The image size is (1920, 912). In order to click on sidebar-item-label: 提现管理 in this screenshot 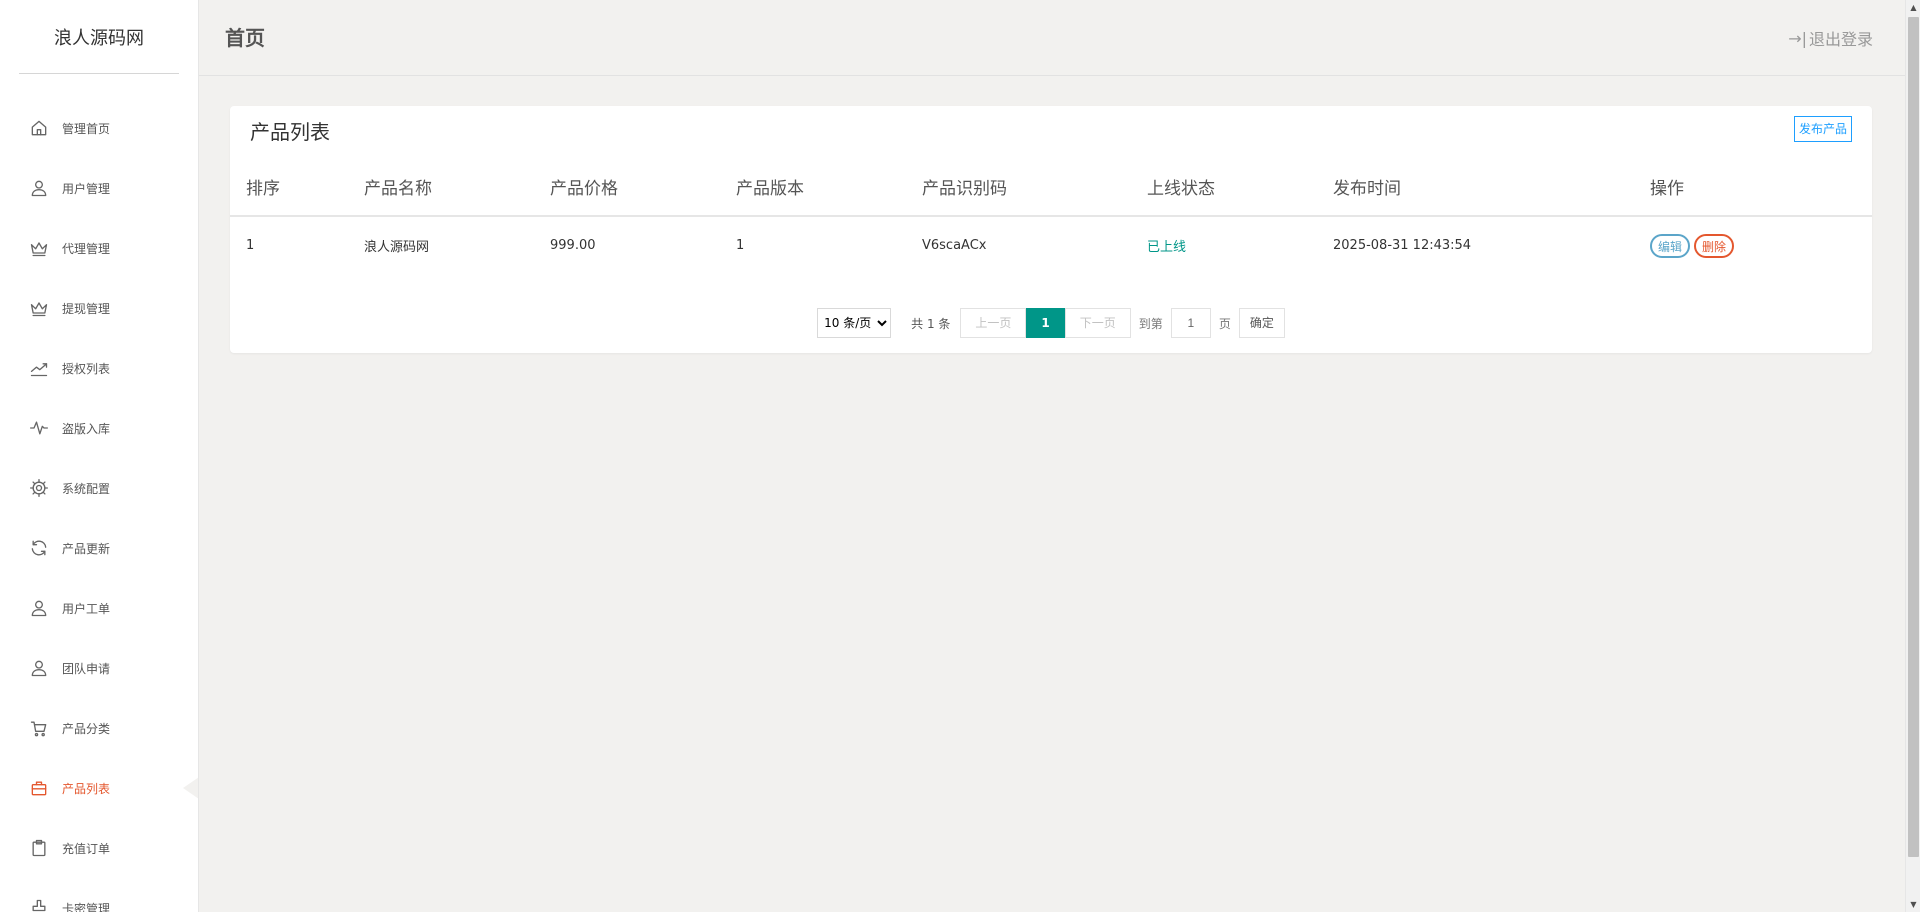, I will do `click(86, 308)`.